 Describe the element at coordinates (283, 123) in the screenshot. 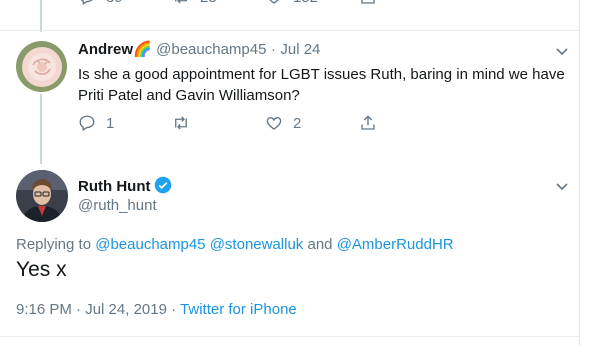

I see `like-action: 2` at that location.